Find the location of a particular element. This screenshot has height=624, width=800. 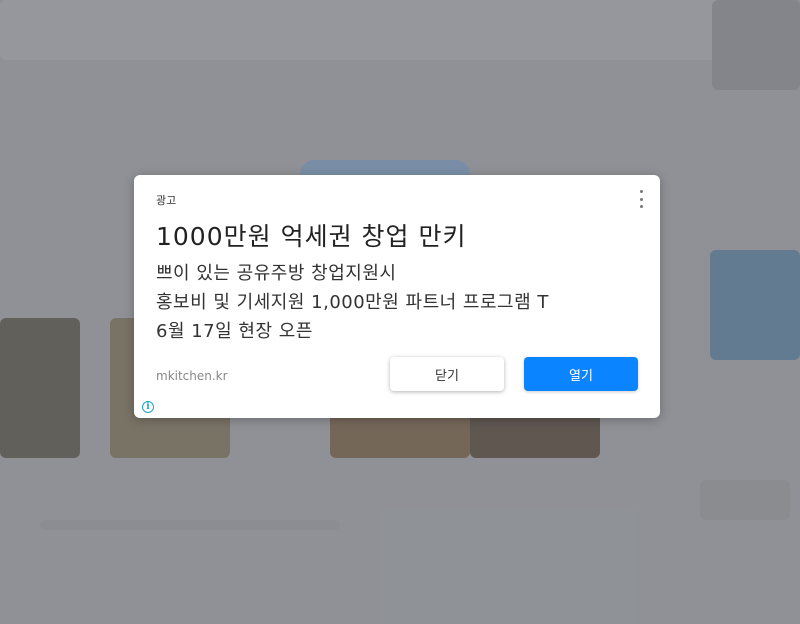

ad-body-line: 쁘이 있는 공유주방 창업지원시 is located at coordinates (276, 273).